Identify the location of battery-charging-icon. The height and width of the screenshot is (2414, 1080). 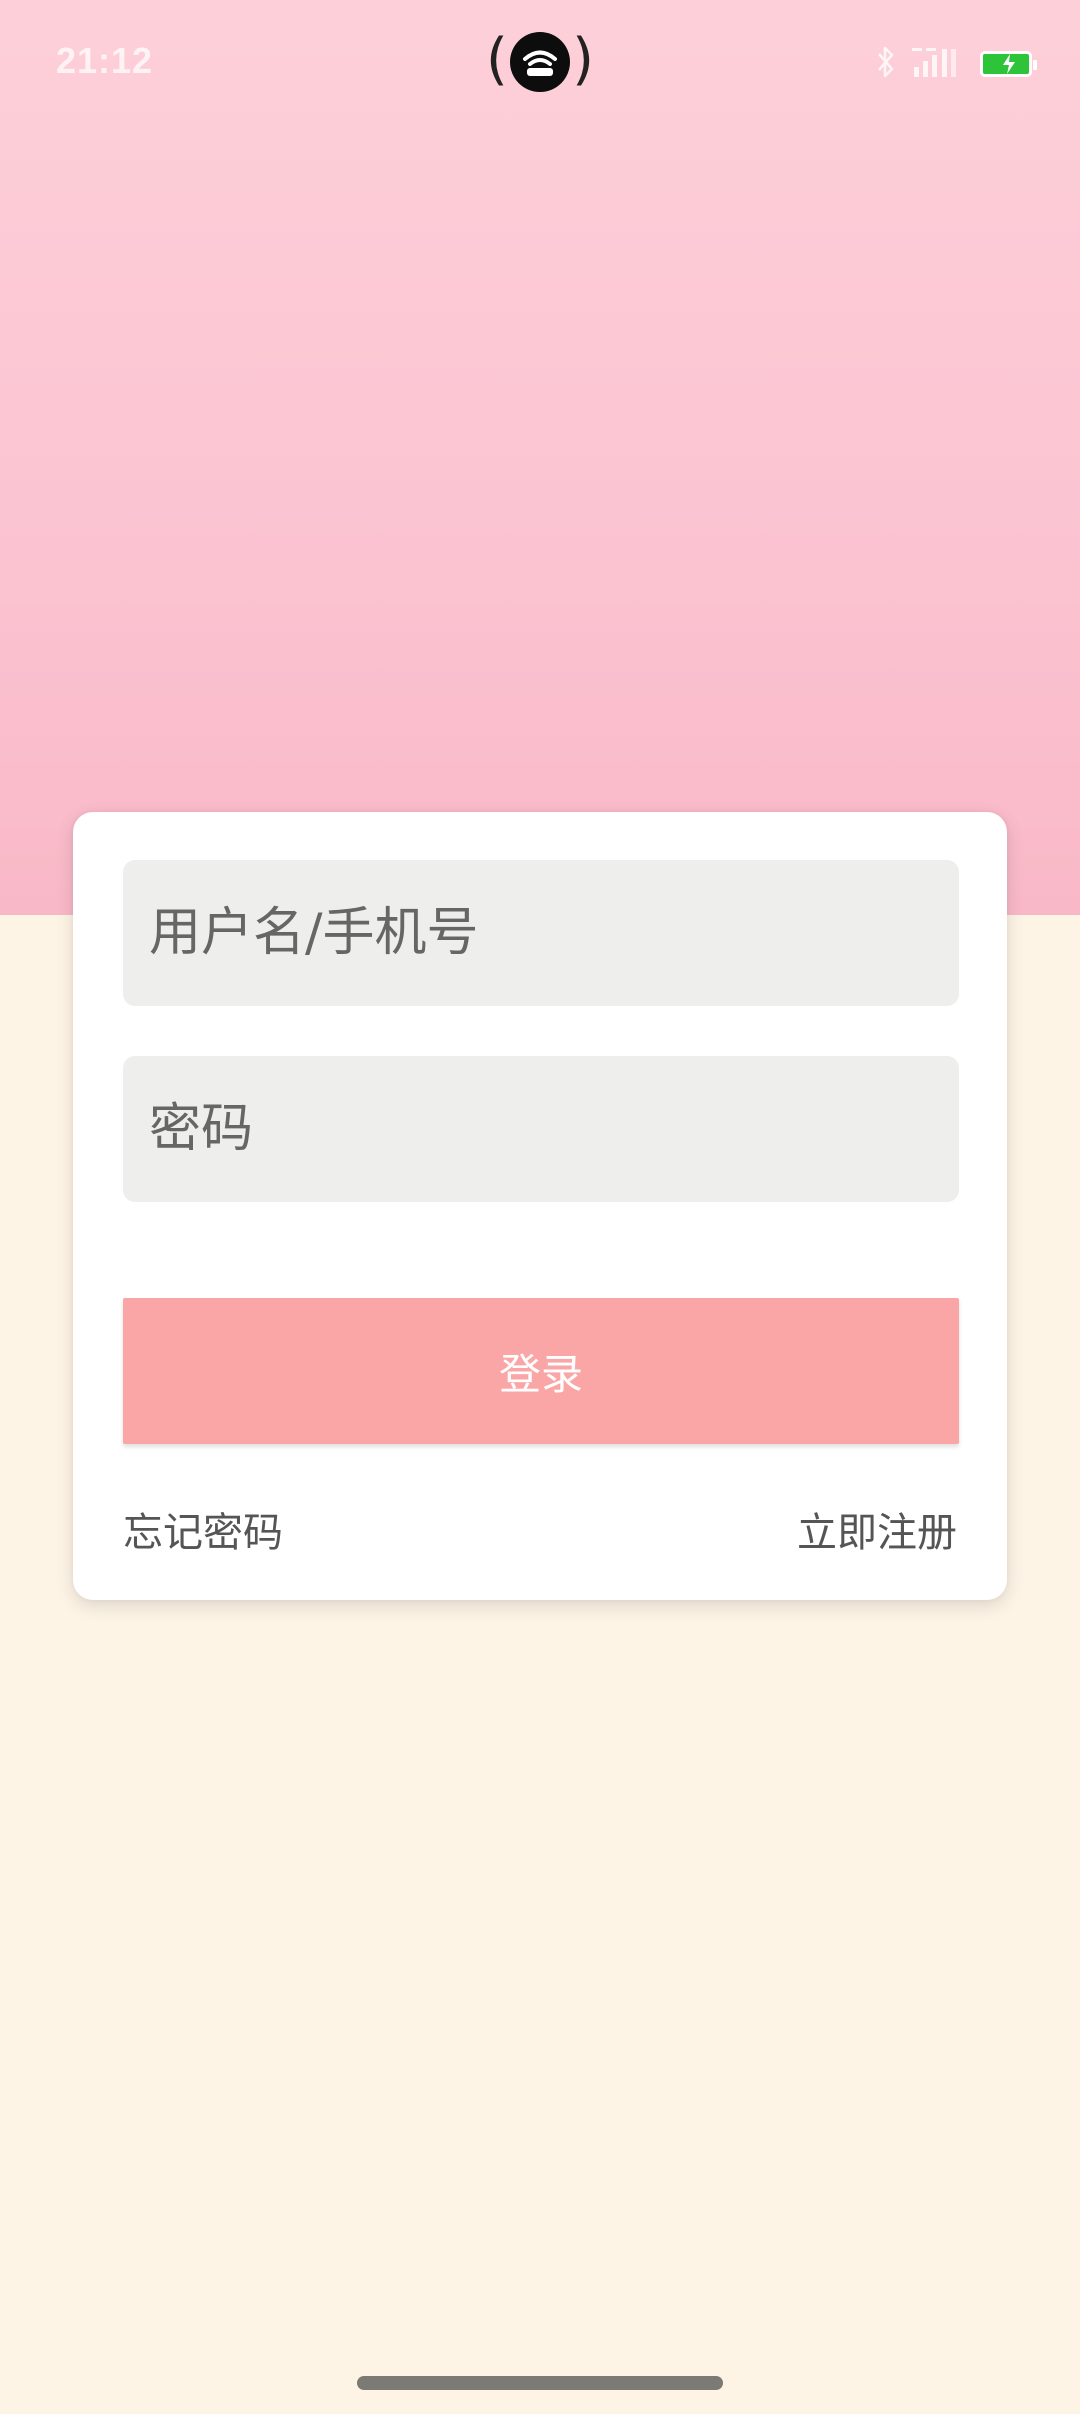
(1008, 64).